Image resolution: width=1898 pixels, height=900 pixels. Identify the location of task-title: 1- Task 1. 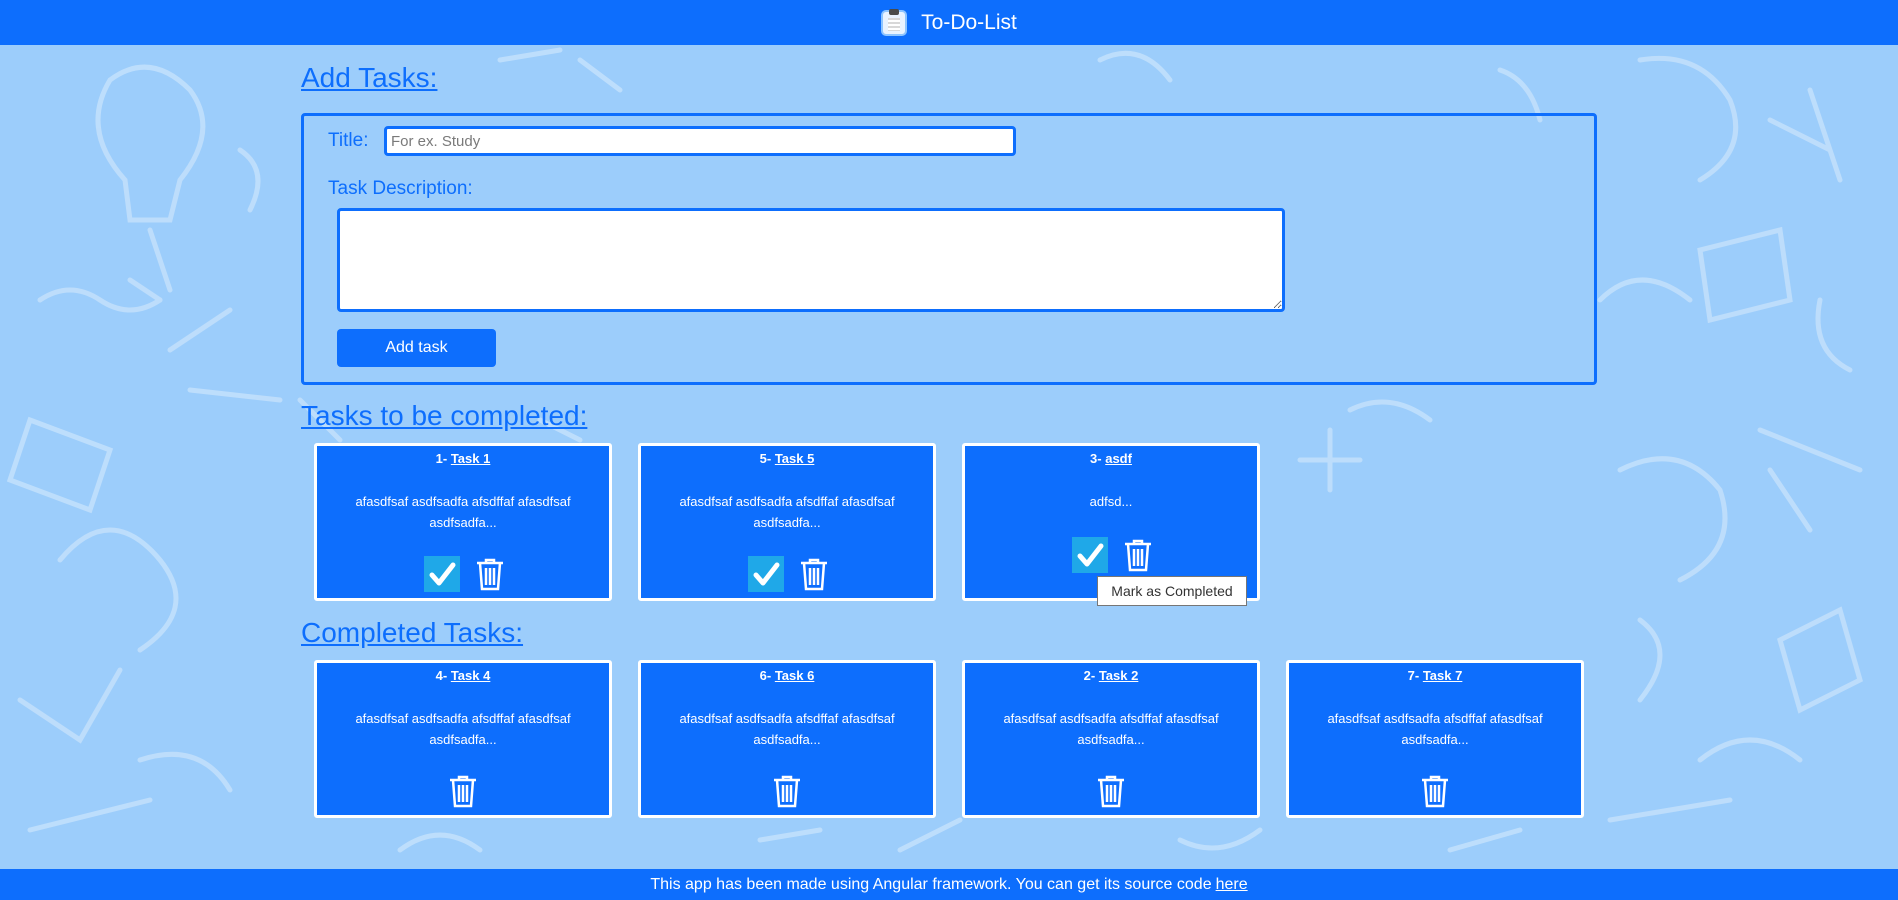
(463, 458).